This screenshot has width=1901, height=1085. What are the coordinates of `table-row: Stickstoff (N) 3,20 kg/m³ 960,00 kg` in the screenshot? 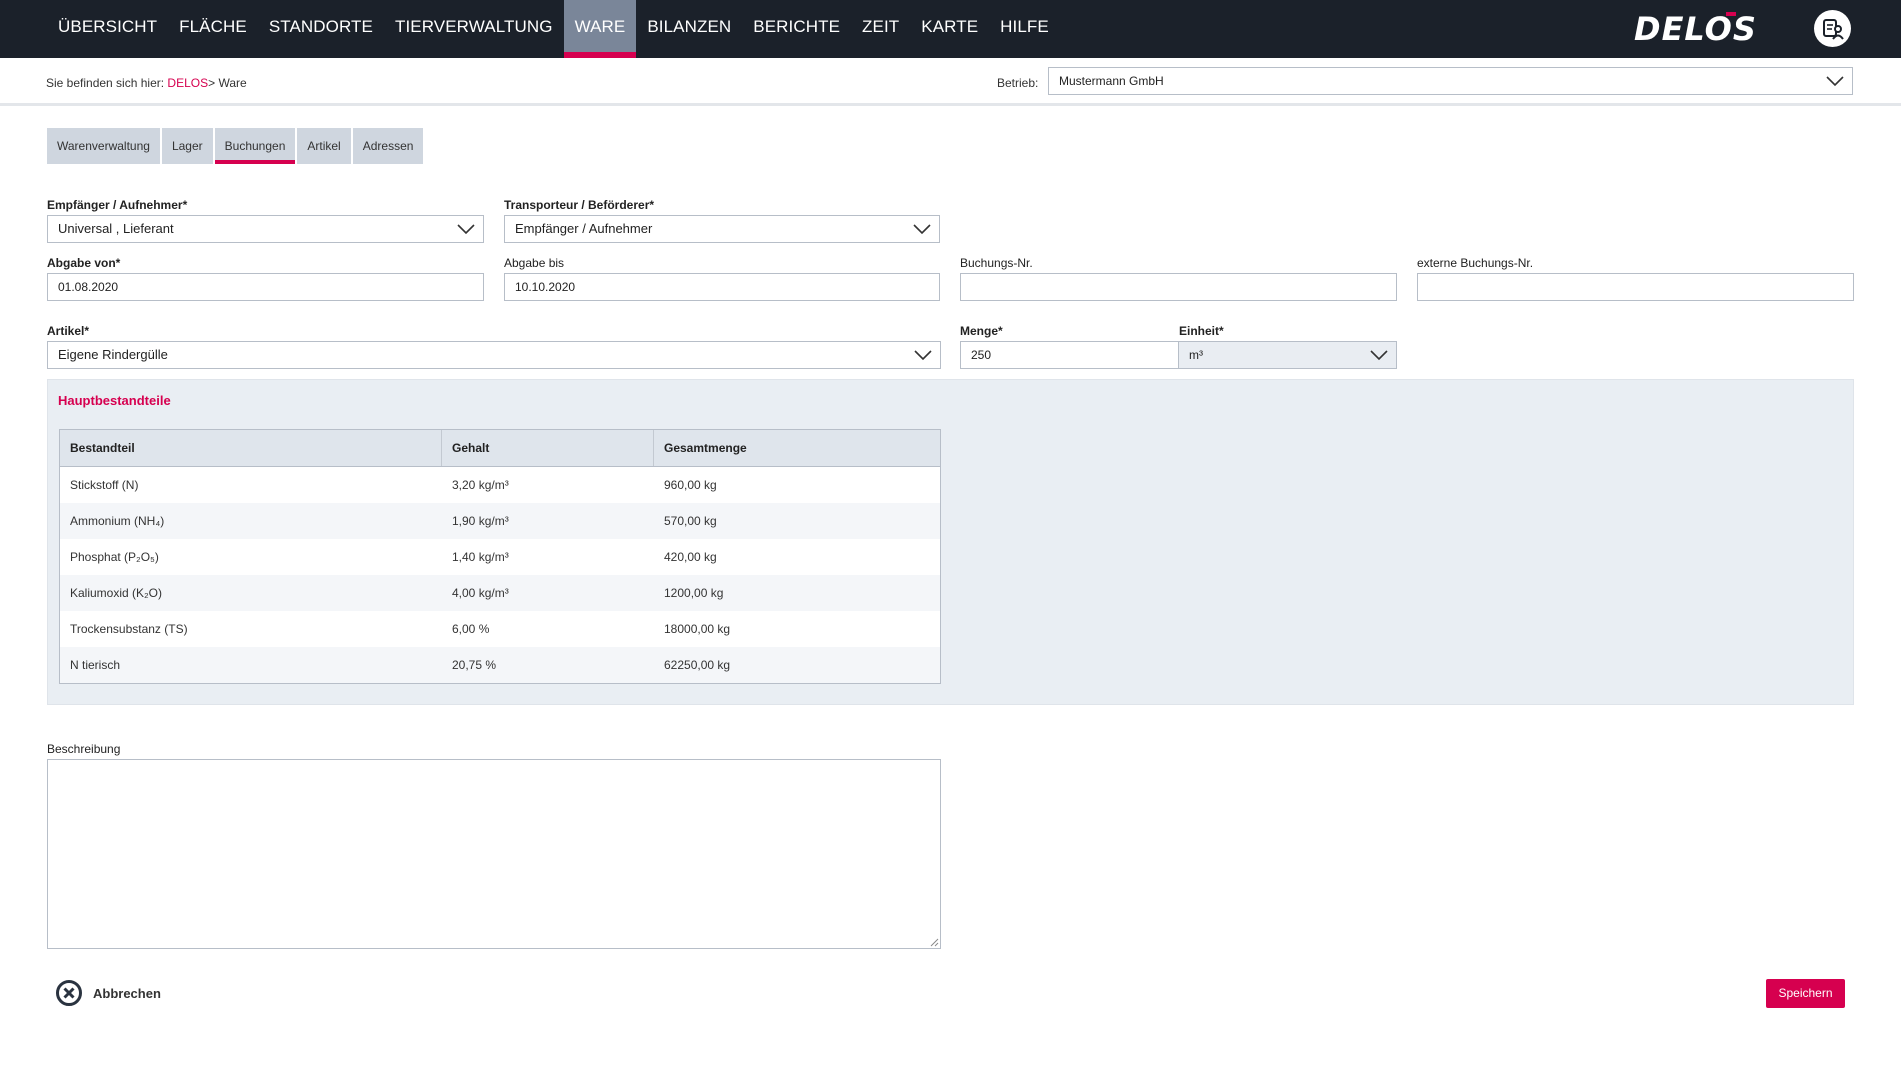 It's located at (500, 485).